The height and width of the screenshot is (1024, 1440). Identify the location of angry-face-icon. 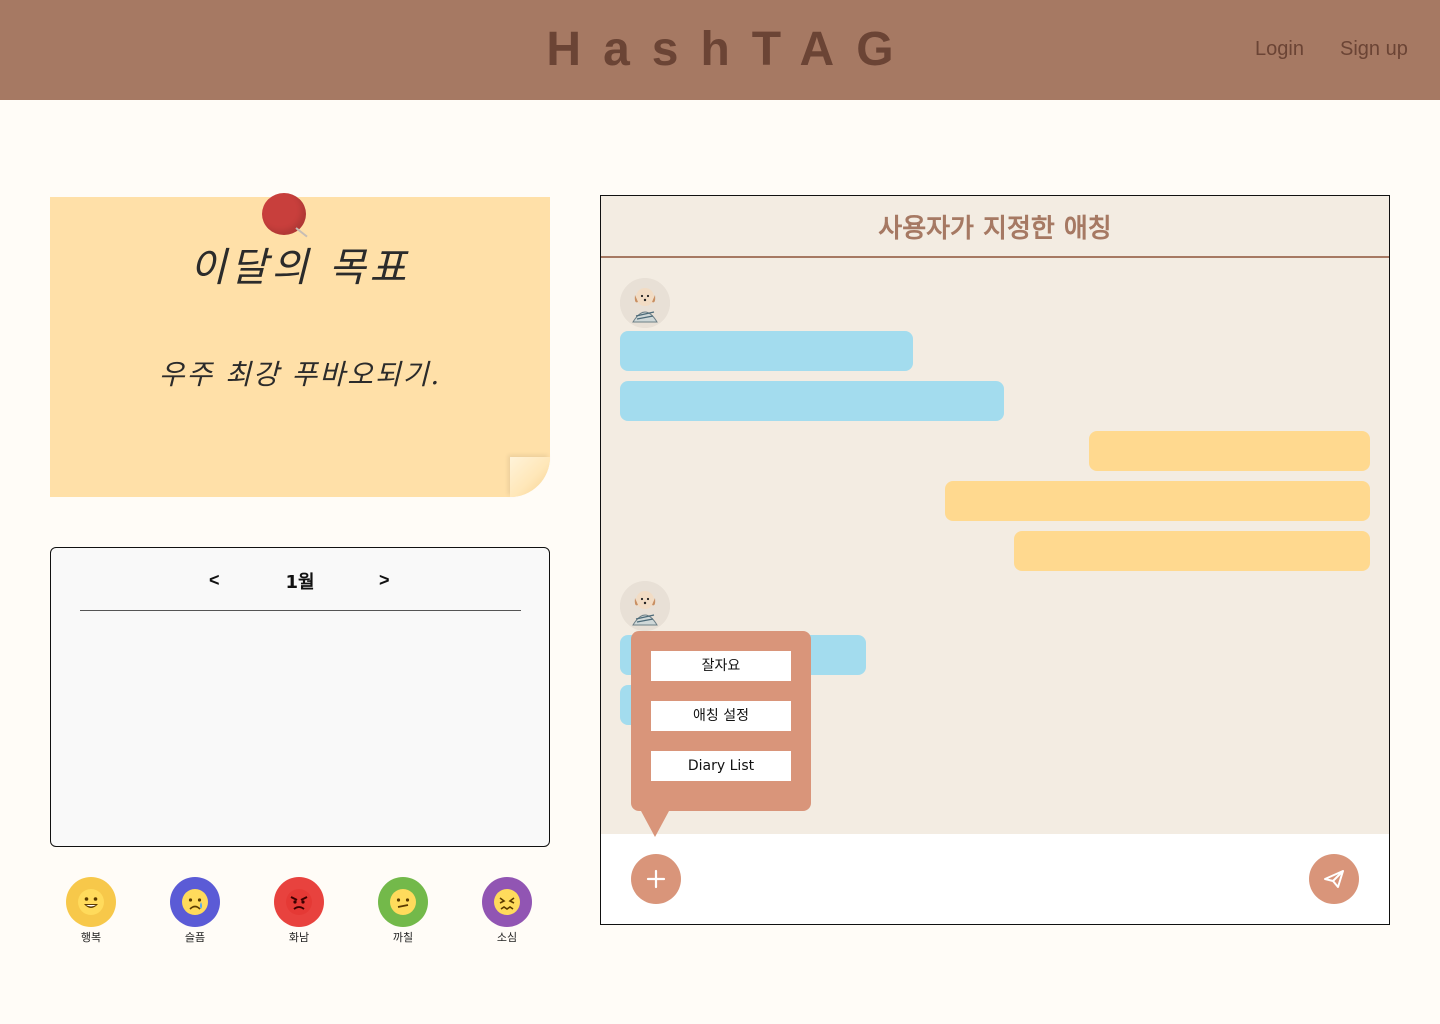
(299, 902).